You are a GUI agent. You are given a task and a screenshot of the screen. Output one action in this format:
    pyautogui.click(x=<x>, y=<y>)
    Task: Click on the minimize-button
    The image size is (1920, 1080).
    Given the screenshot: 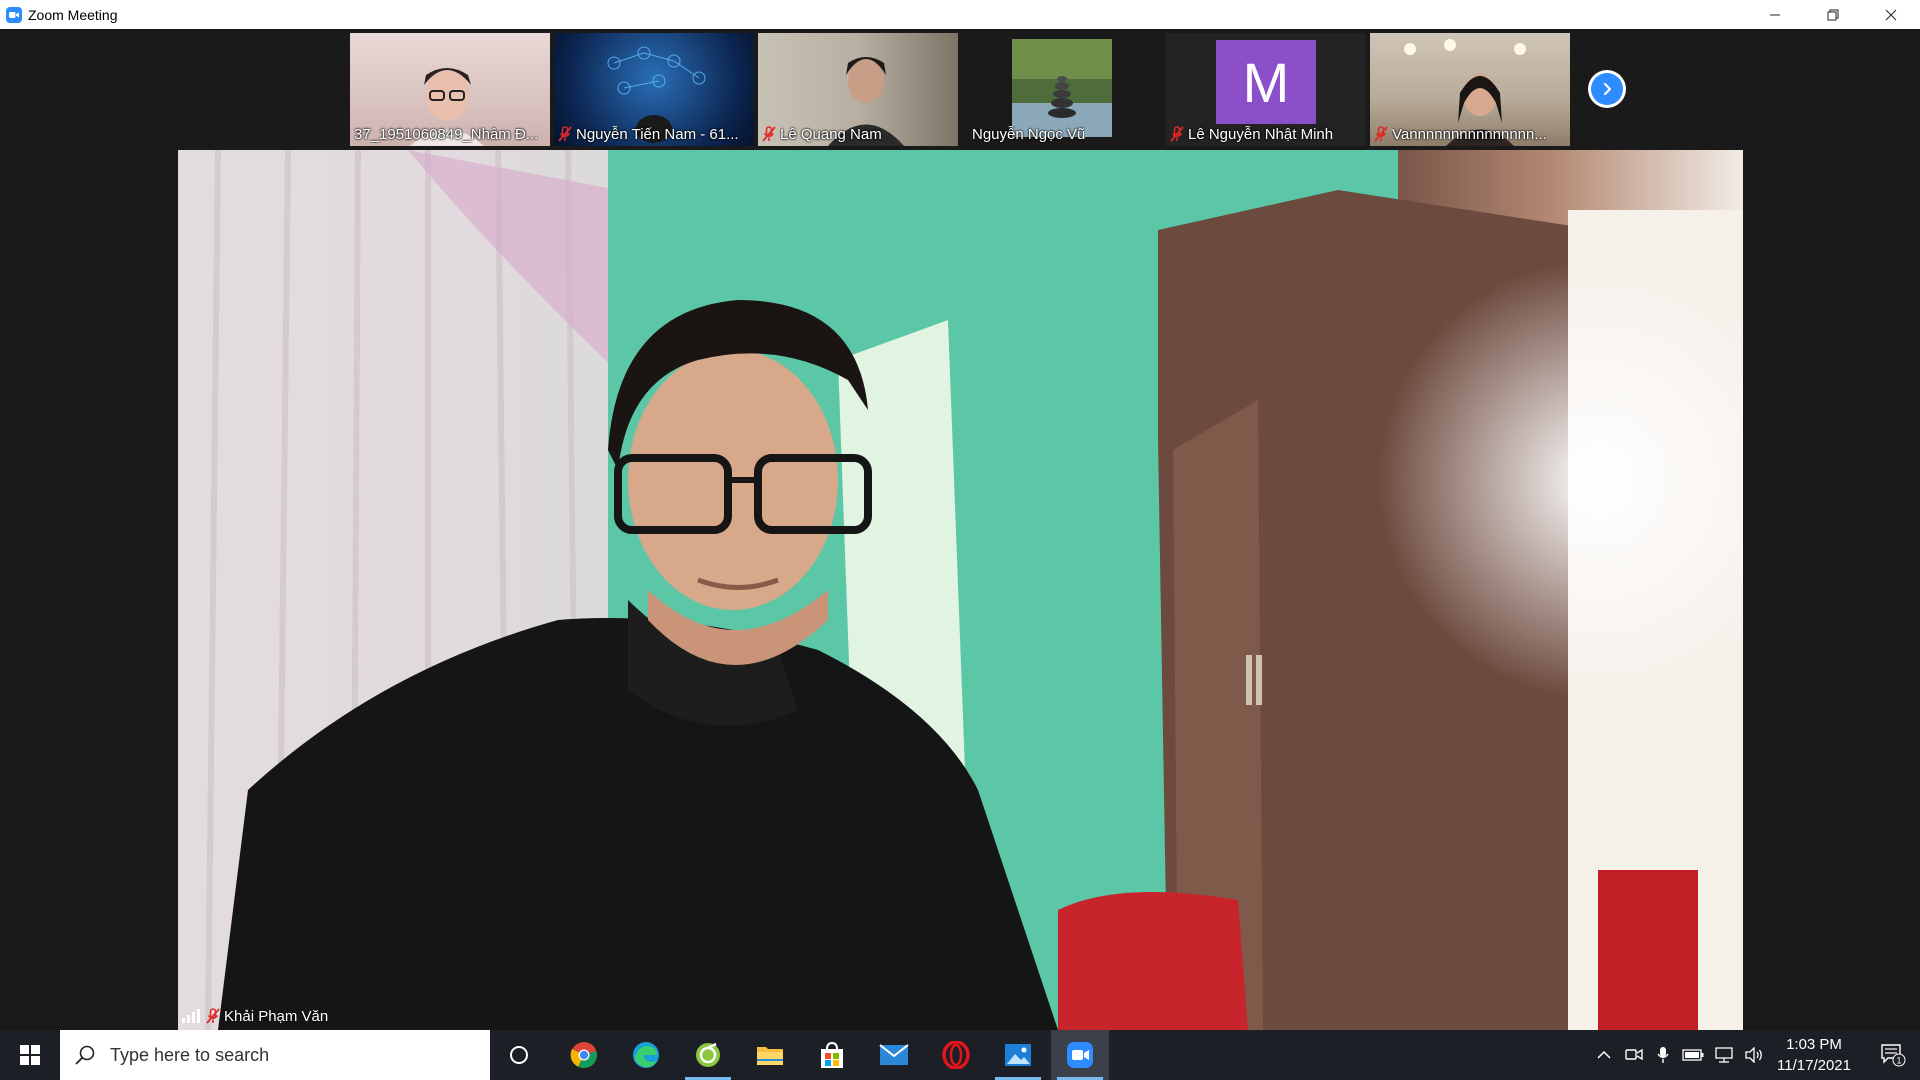 What is the action you would take?
    pyautogui.click(x=1775, y=14)
    